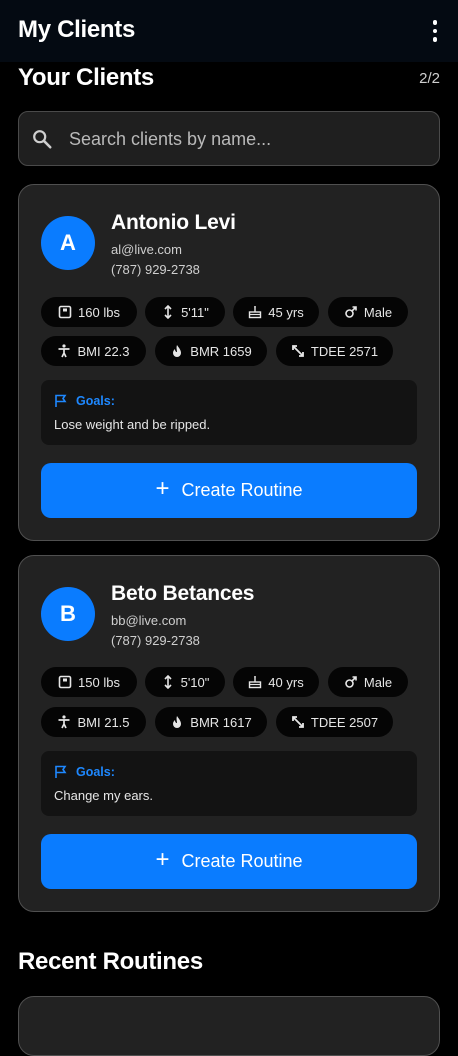 This screenshot has width=458, height=1056. I want to click on tdee-chip: TDEE 2571, so click(334, 351).